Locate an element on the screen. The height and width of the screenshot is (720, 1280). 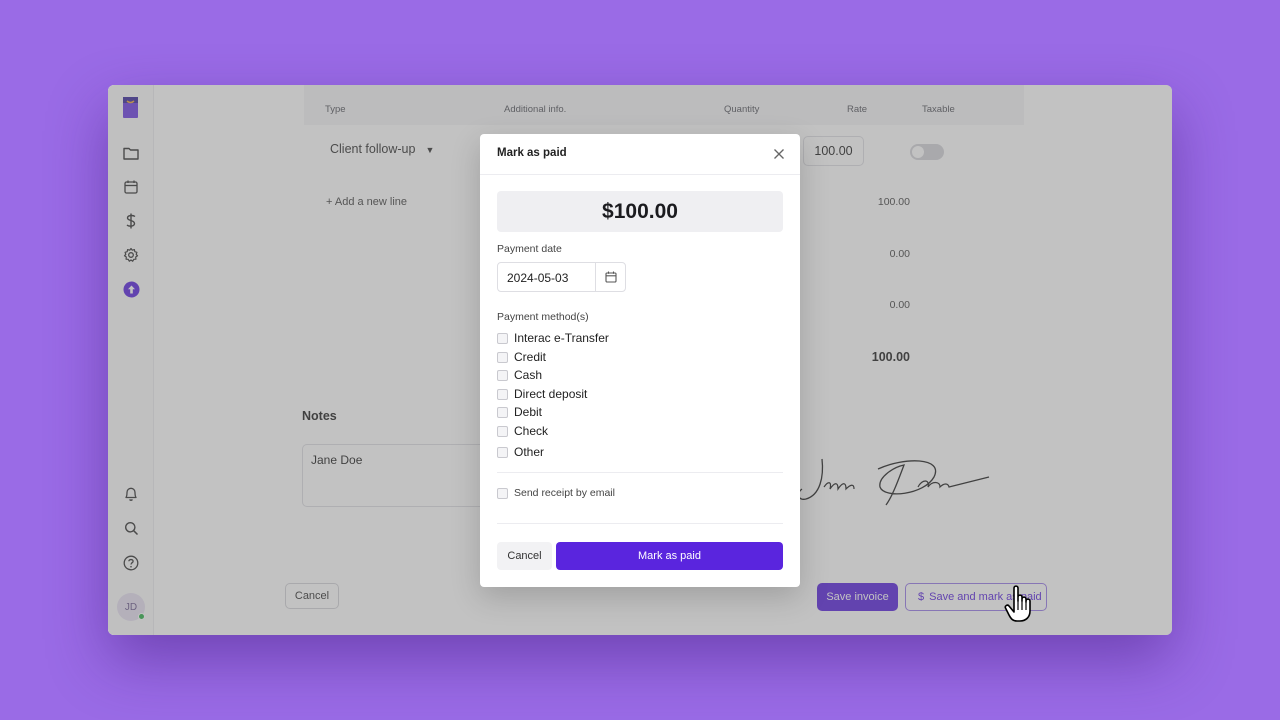
method-check-option: Check is located at coordinates (522, 431).